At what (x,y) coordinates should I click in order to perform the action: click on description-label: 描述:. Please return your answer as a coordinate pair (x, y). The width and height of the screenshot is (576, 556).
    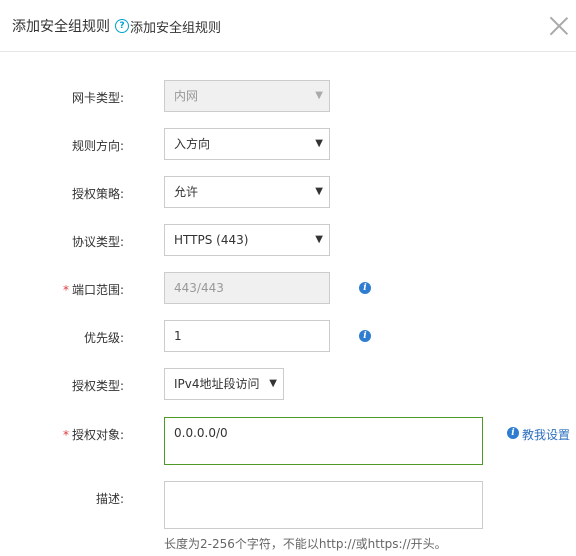
    Looking at the image, I should click on (109, 499).